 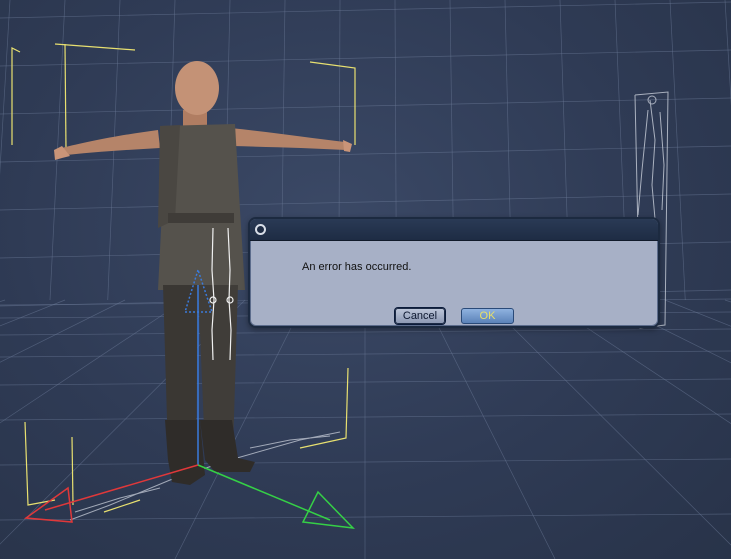 What do you see at coordinates (487, 316) in the screenshot?
I see `ok-button: OK` at bounding box center [487, 316].